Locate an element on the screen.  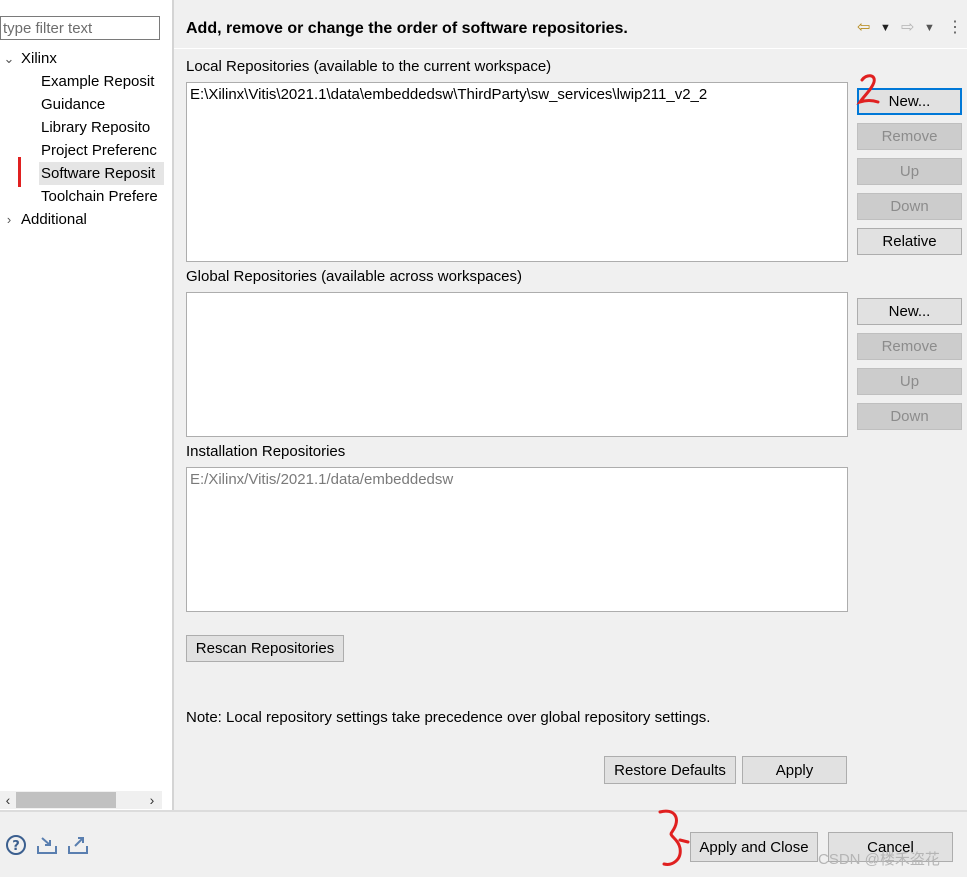
tree-item-project-preferences: Project Preferenc is located at coordinates (82, 150).